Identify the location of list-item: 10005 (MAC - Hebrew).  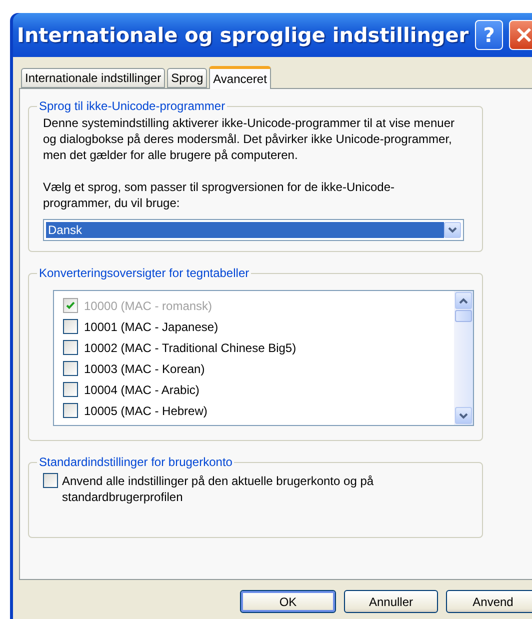
(146, 411).